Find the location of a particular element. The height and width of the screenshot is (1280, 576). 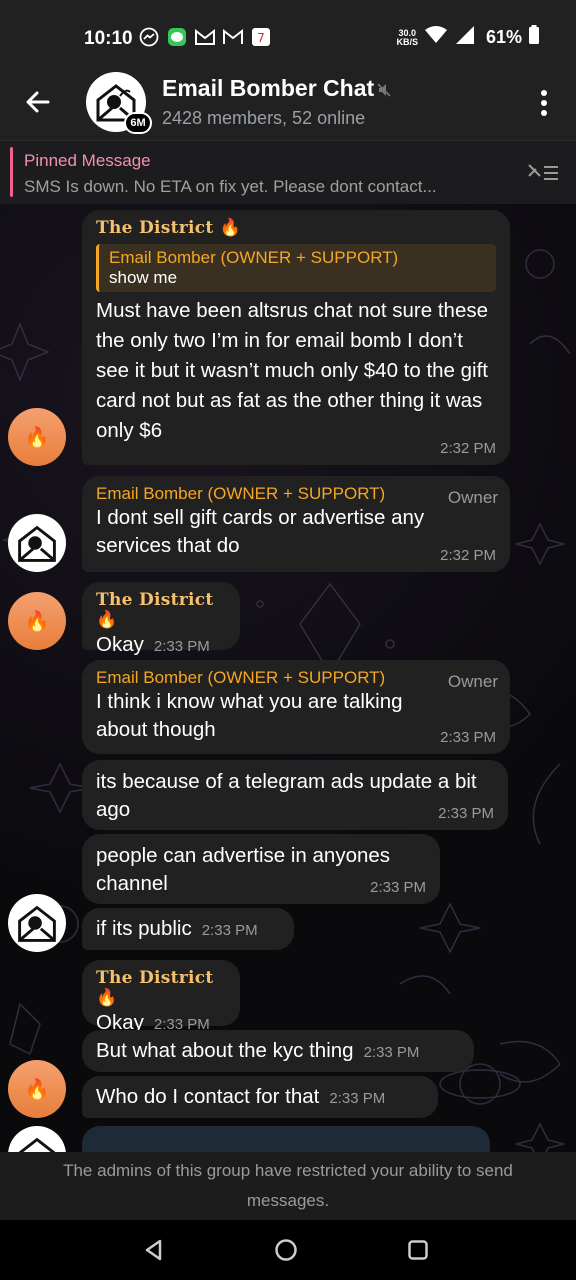

app-store-icon: 7 is located at coordinates (261, 37).